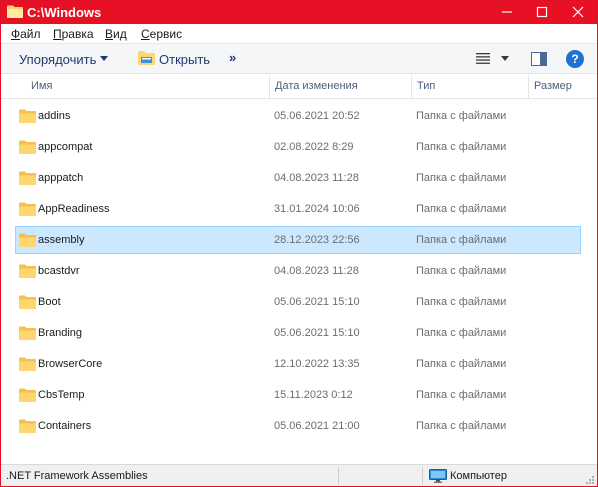 This screenshot has height=487, width=598. I want to click on organize-button: Упорядочить, so click(57, 59).